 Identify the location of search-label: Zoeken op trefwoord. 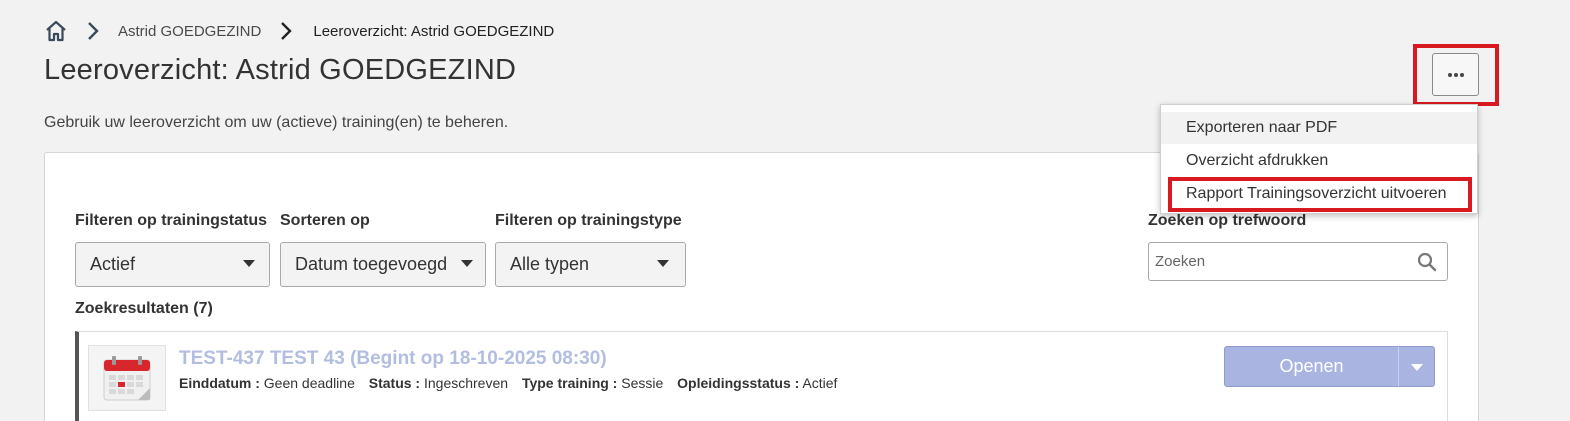
(1227, 220).